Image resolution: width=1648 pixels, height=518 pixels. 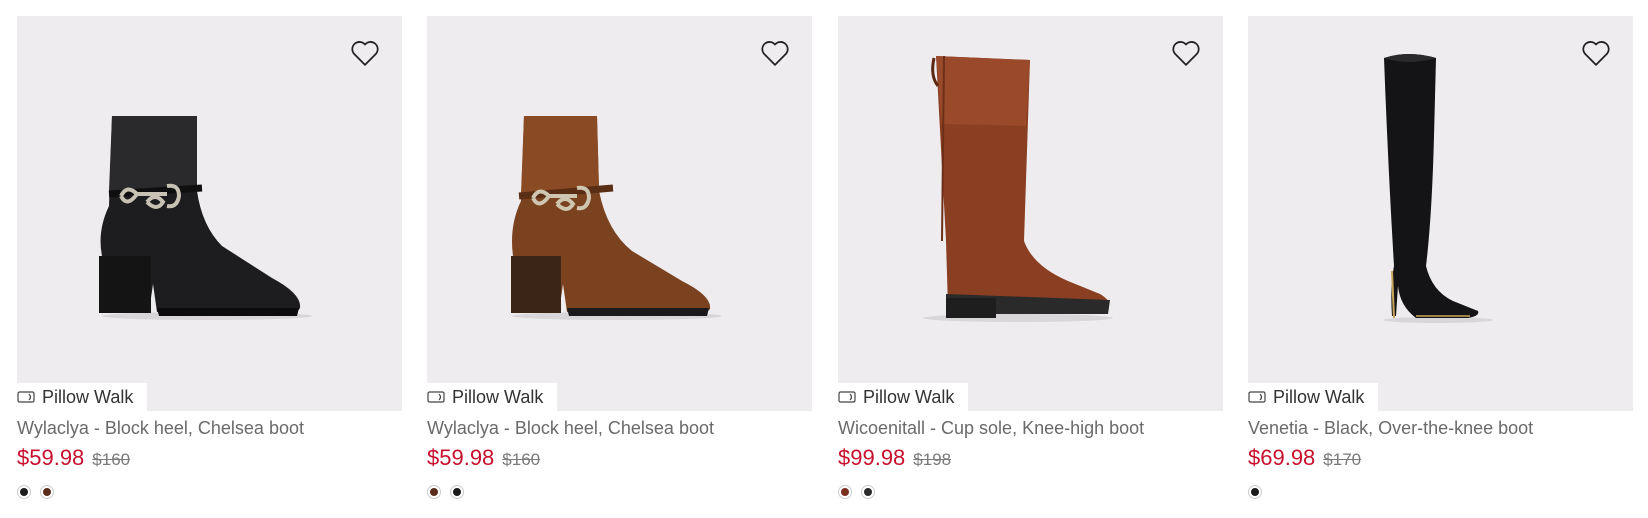 What do you see at coordinates (1030, 428) in the screenshot?
I see `product-name: Wicoenitall - Cup sole, Knee-high boot` at bounding box center [1030, 428].